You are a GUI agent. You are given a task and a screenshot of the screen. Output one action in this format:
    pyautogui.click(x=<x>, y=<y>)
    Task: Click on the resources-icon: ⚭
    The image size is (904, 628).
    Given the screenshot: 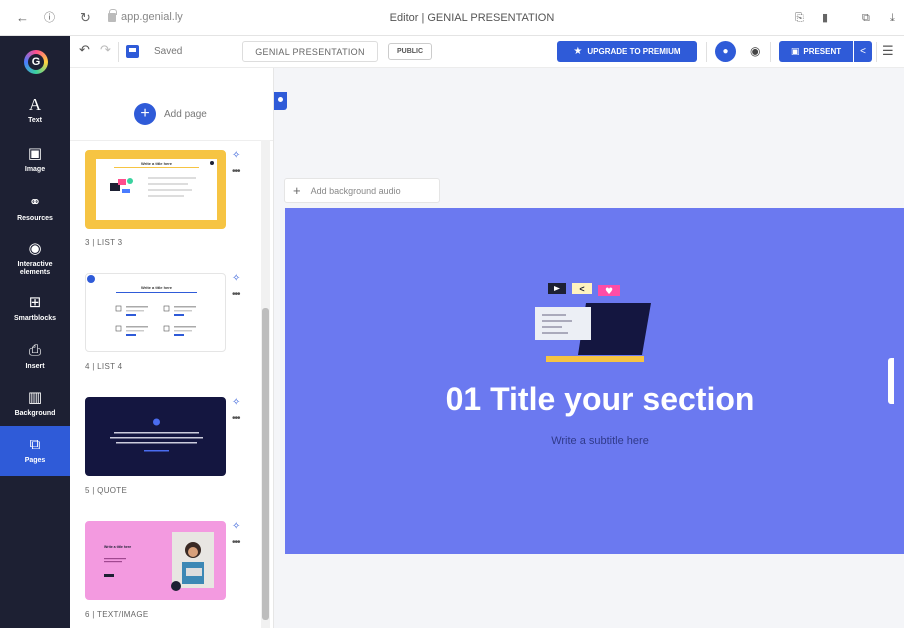 What is the action you would take?
    pyautogui.click(x=35, y=202)
    